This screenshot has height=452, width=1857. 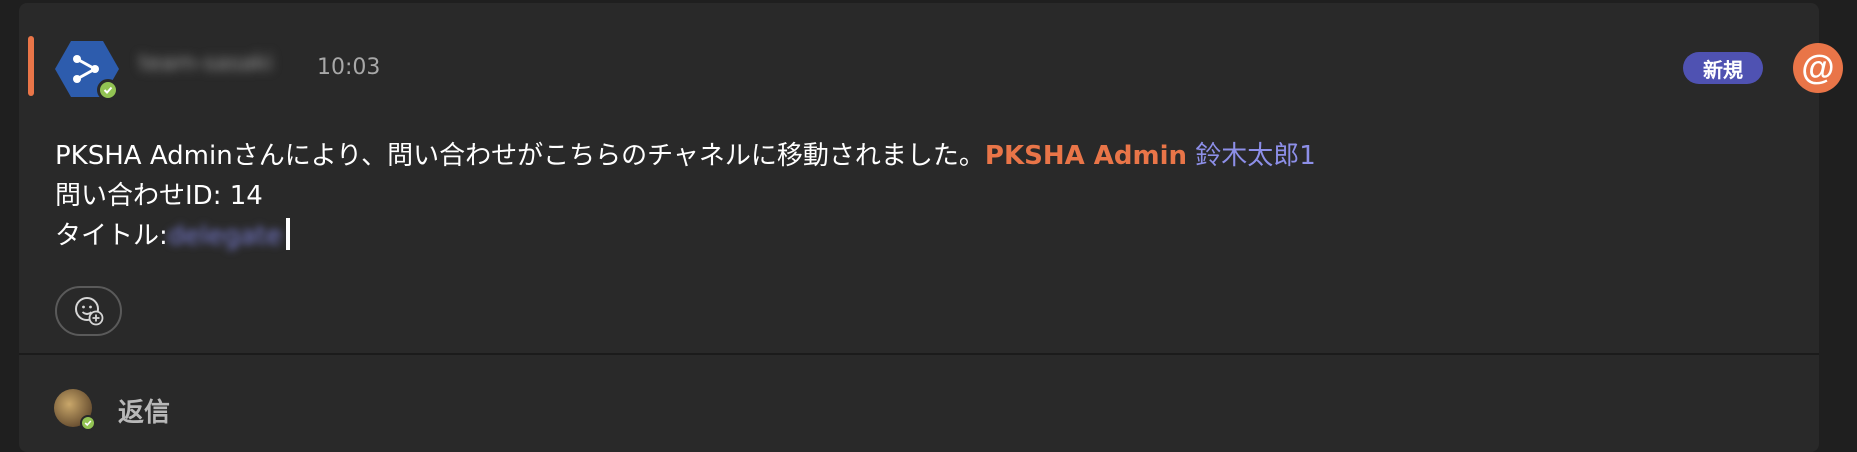 I want to click on new-badge: 新規, so click(x=1723, y=68).